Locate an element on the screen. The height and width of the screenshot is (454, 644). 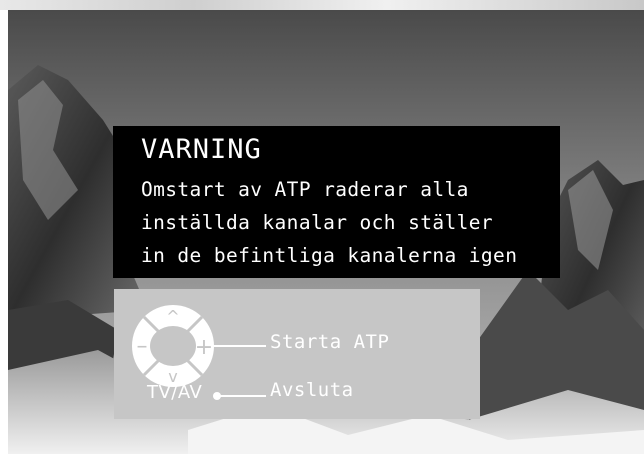
warning-line-3: in de befintliga kanalerna igen is located at coordinates (329, 255).